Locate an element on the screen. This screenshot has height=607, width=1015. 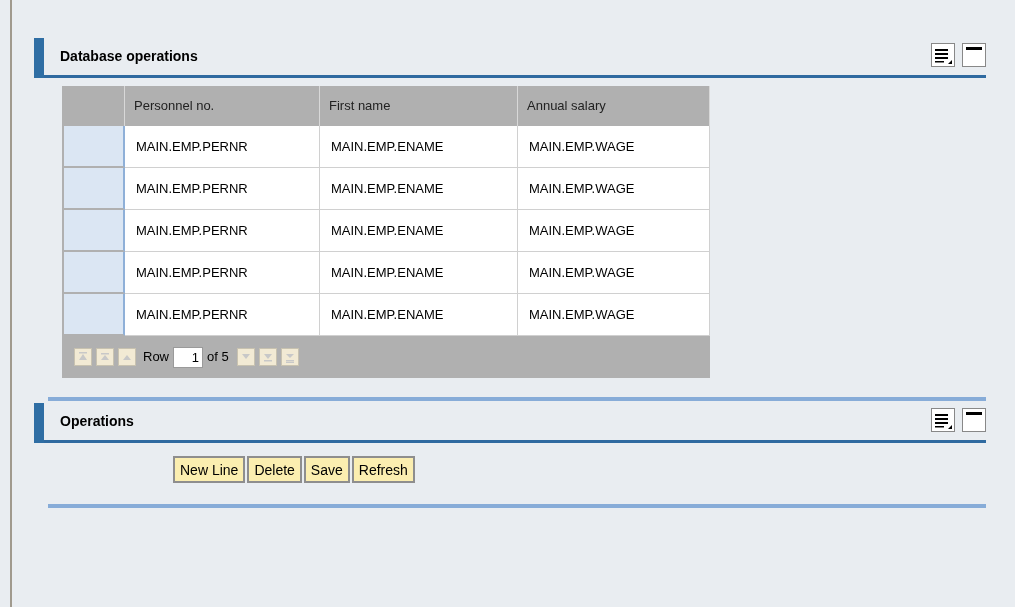
page-down-icon is located at coordinates (267, 357).